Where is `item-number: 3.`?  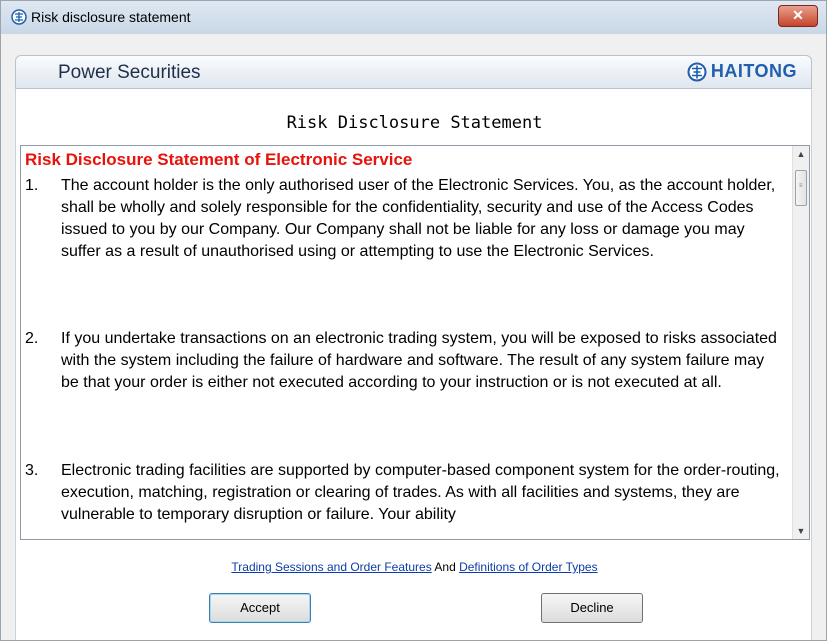 item-number: 3. is located at coordinates (32, 470).